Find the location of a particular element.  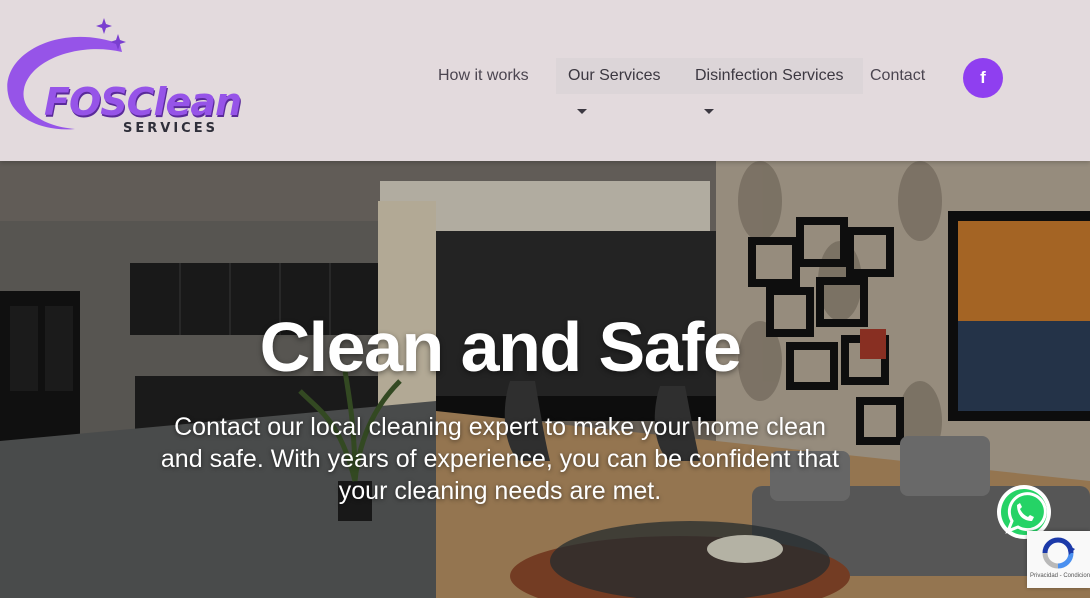

nav-how-it-works: How it works is located at coordinates (483, 76).